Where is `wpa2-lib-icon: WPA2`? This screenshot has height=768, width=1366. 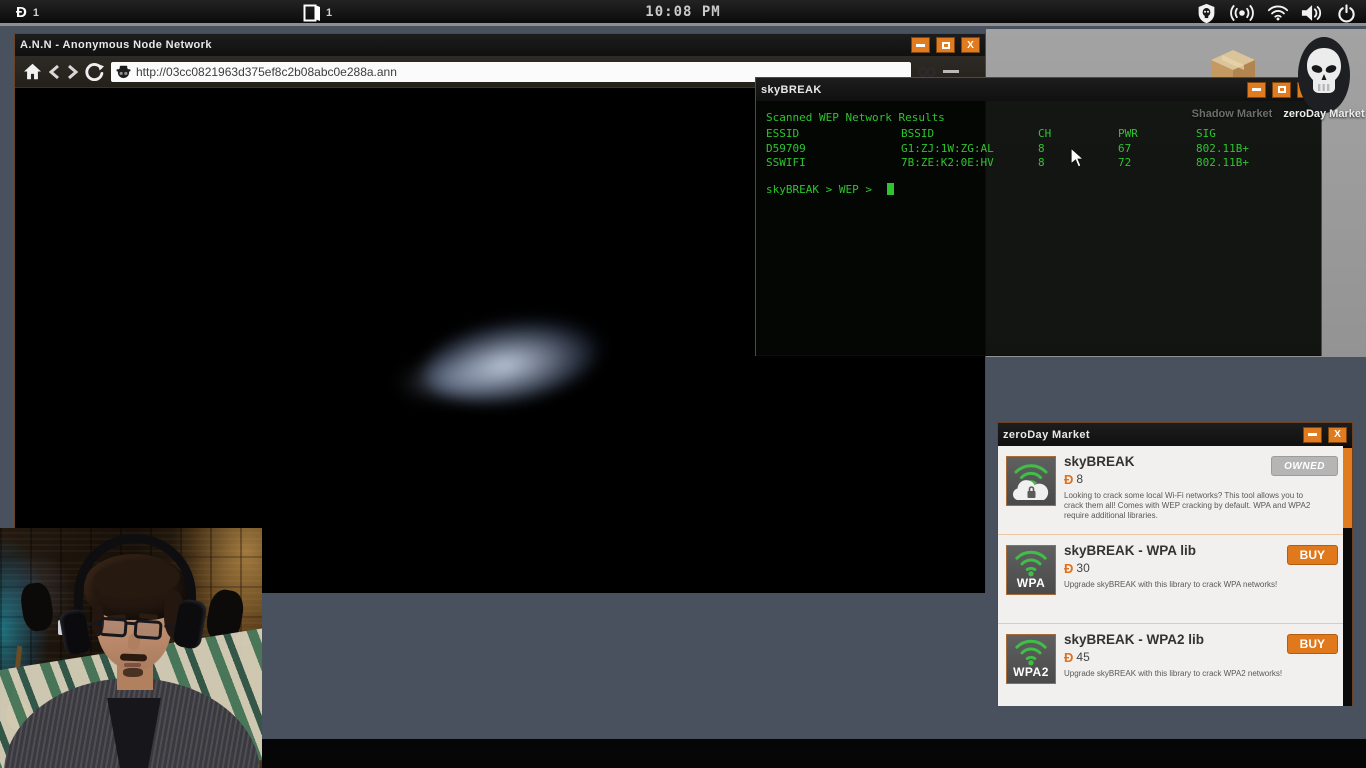
wpa2-lib-icon: WPA2 is located at coordinates (1031, 659).